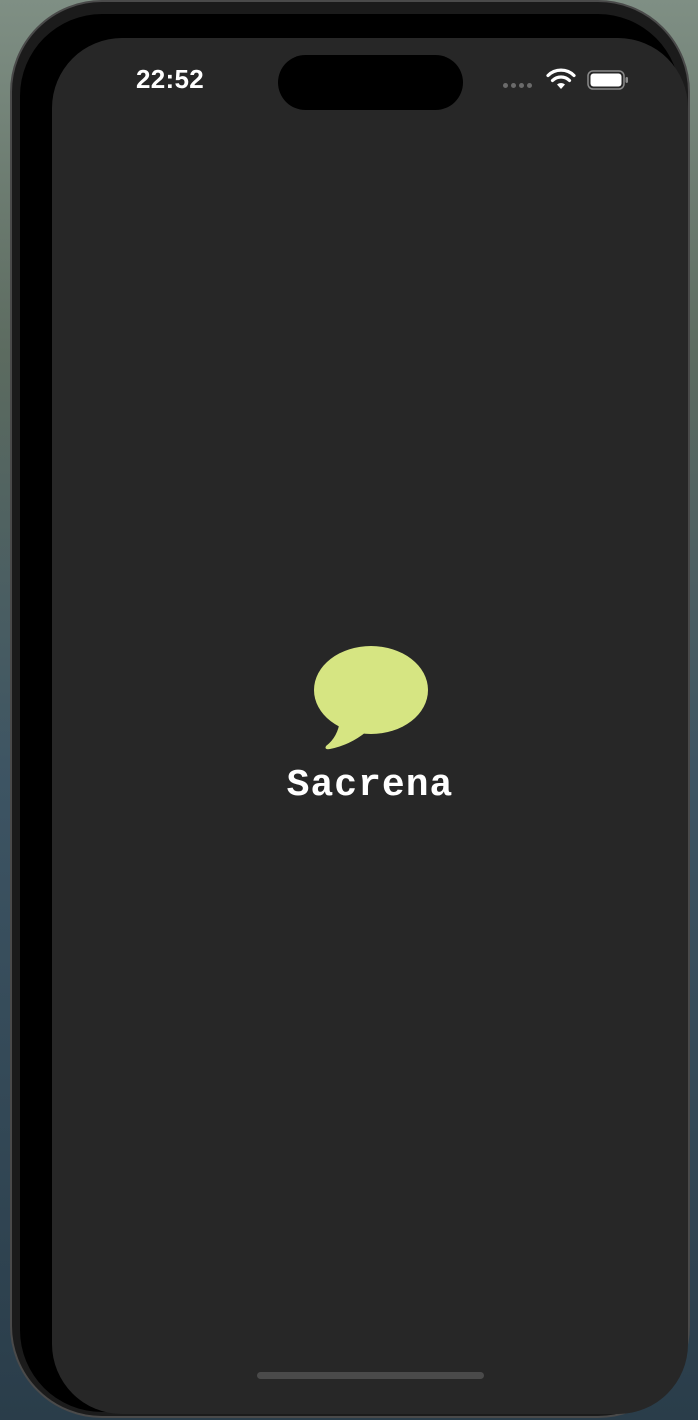 Image resolution: width=698 pixels, height=1420 pixels. I want to click on app-name: Sacrena, so click(370, 785).